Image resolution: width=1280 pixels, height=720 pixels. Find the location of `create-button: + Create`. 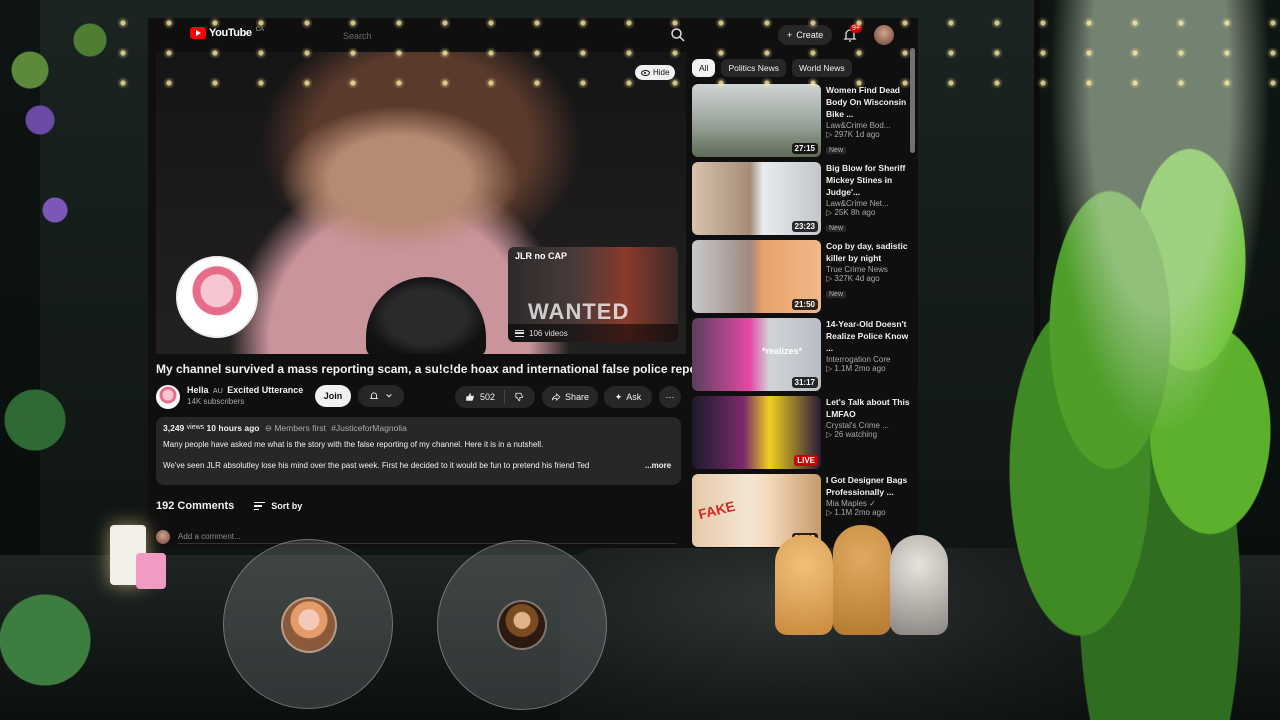

create-button: + Create is located at coordinates (805, 35).